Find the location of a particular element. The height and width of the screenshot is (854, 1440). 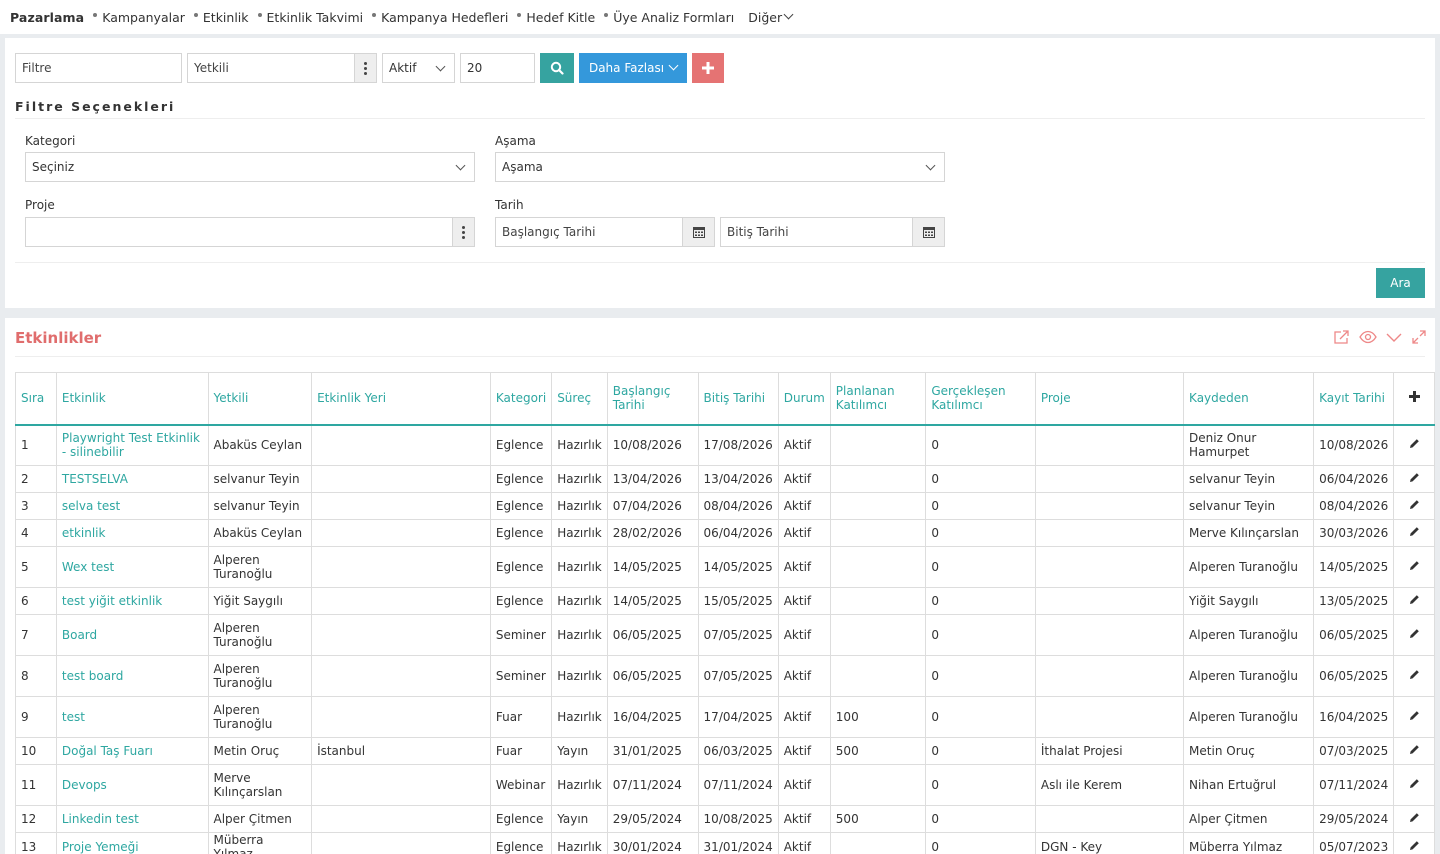

nav-item-kampanyalar: Kampanyalar is located at coordinates (139, 17).